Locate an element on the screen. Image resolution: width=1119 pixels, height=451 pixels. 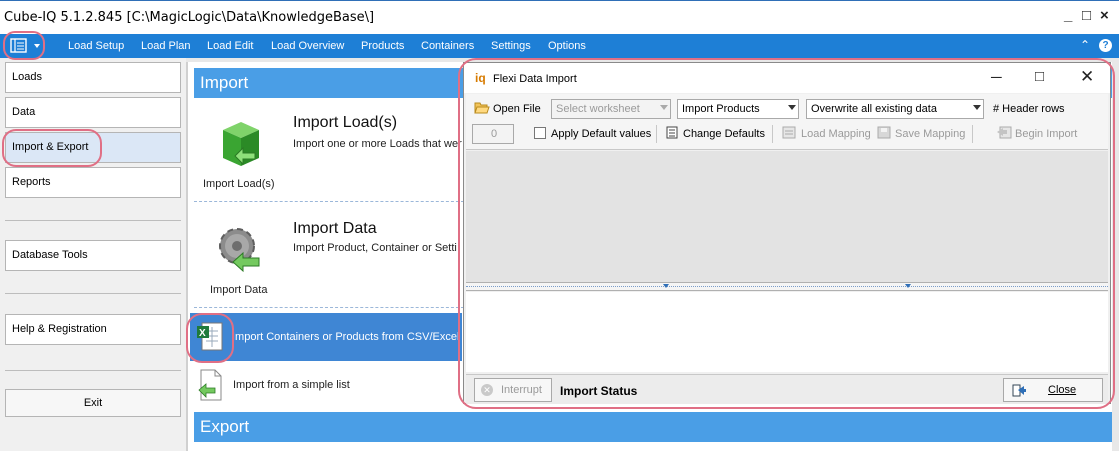
import-loads-description: Import one or more Loads that wer is located at coordinates (377, 144).